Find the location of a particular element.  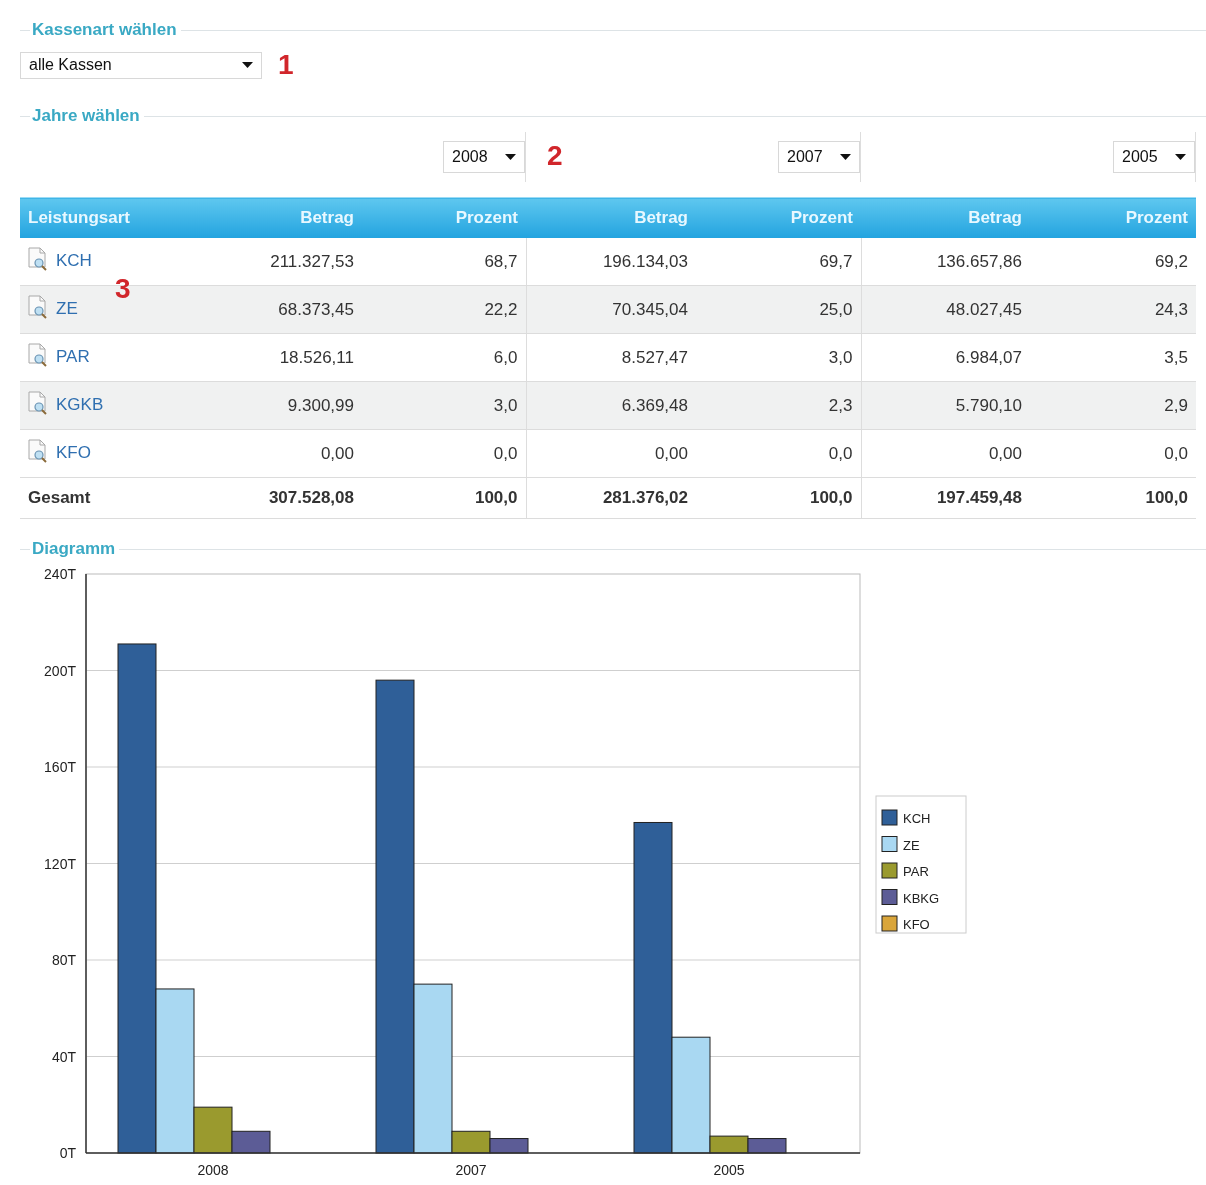

table-cell: 196.134,03 is located at coordinates (611, 262).